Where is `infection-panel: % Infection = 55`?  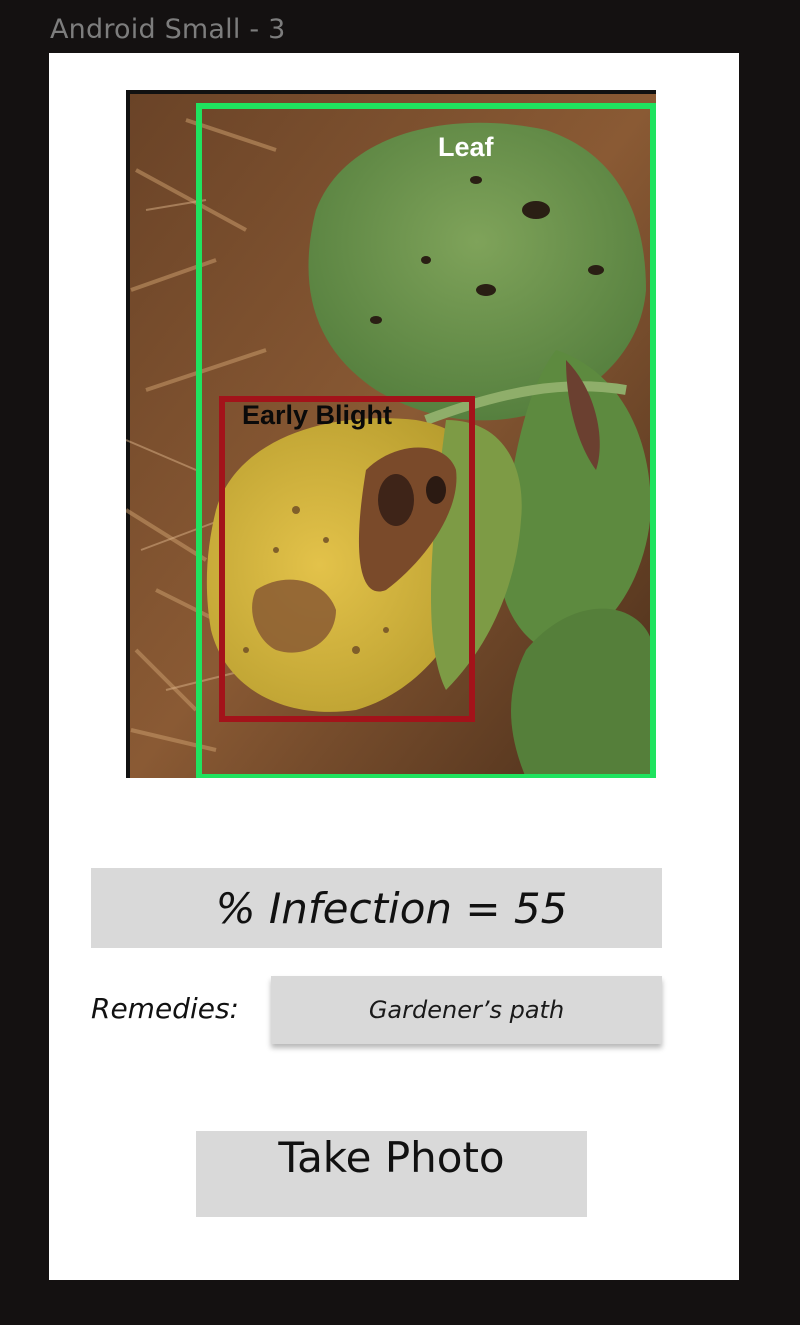 infection-panel: % Infection = 55 is located at coordinates (376, 908).